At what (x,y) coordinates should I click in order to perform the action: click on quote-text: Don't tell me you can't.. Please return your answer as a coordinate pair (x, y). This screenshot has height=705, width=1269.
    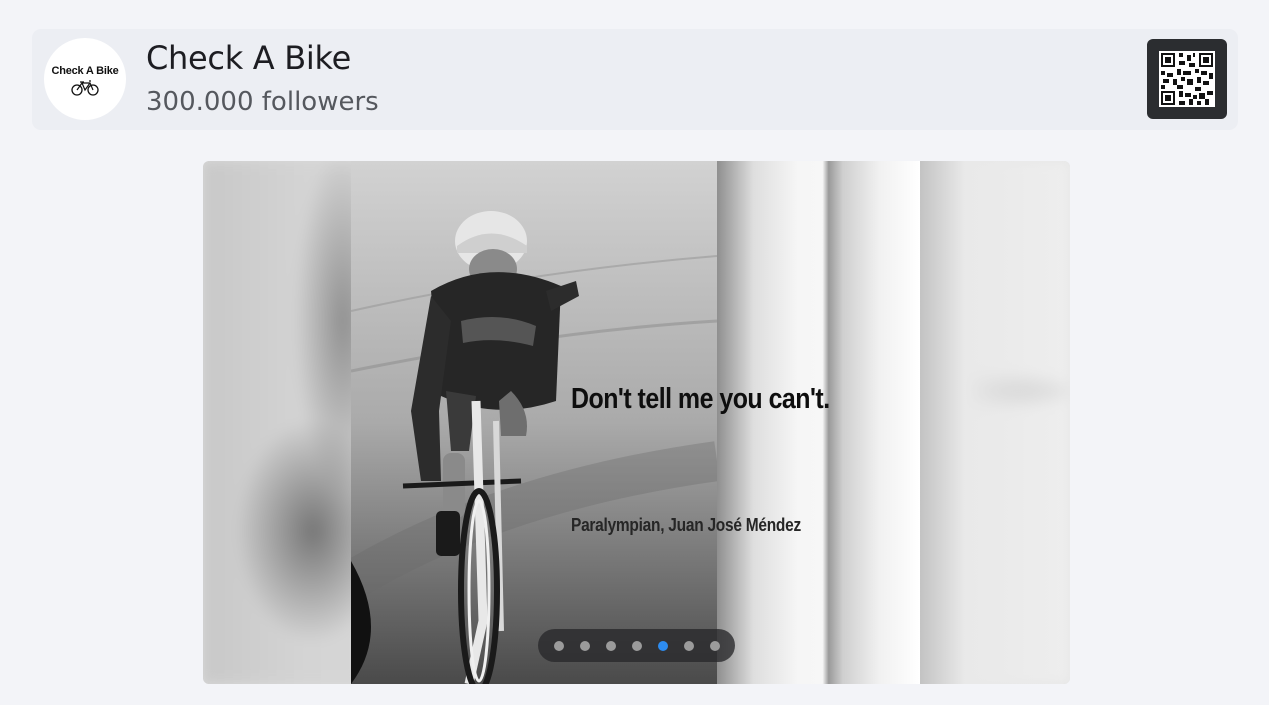
    Looking at the image, I should click on (700, 399).